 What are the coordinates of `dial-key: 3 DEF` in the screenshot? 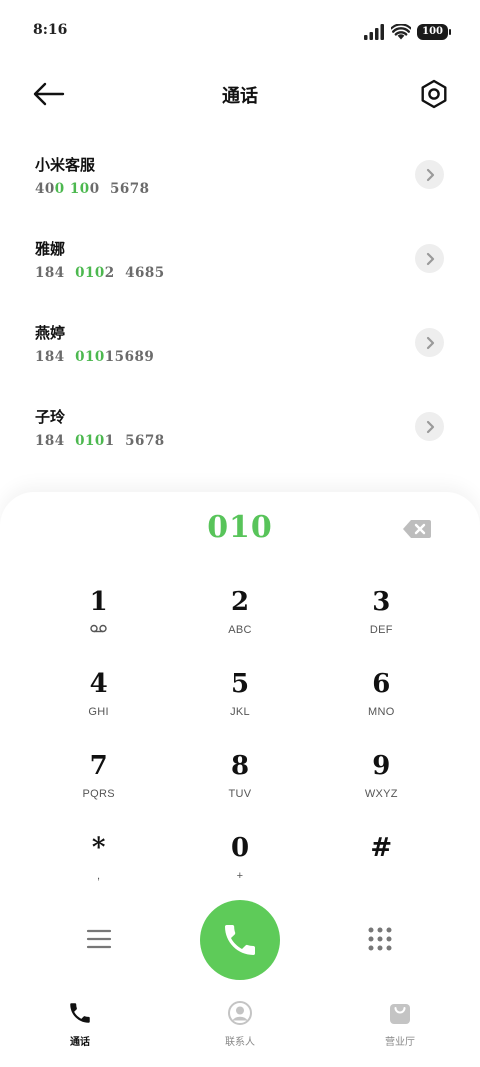 It's located at (381, 617).